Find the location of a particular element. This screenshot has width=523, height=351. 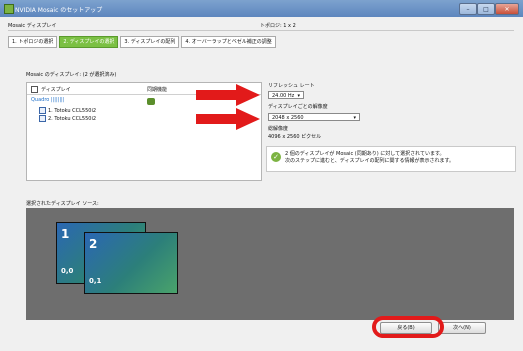

display-2-label: 2. Totoku CCL550i2 is located at coordinates (72, 118).